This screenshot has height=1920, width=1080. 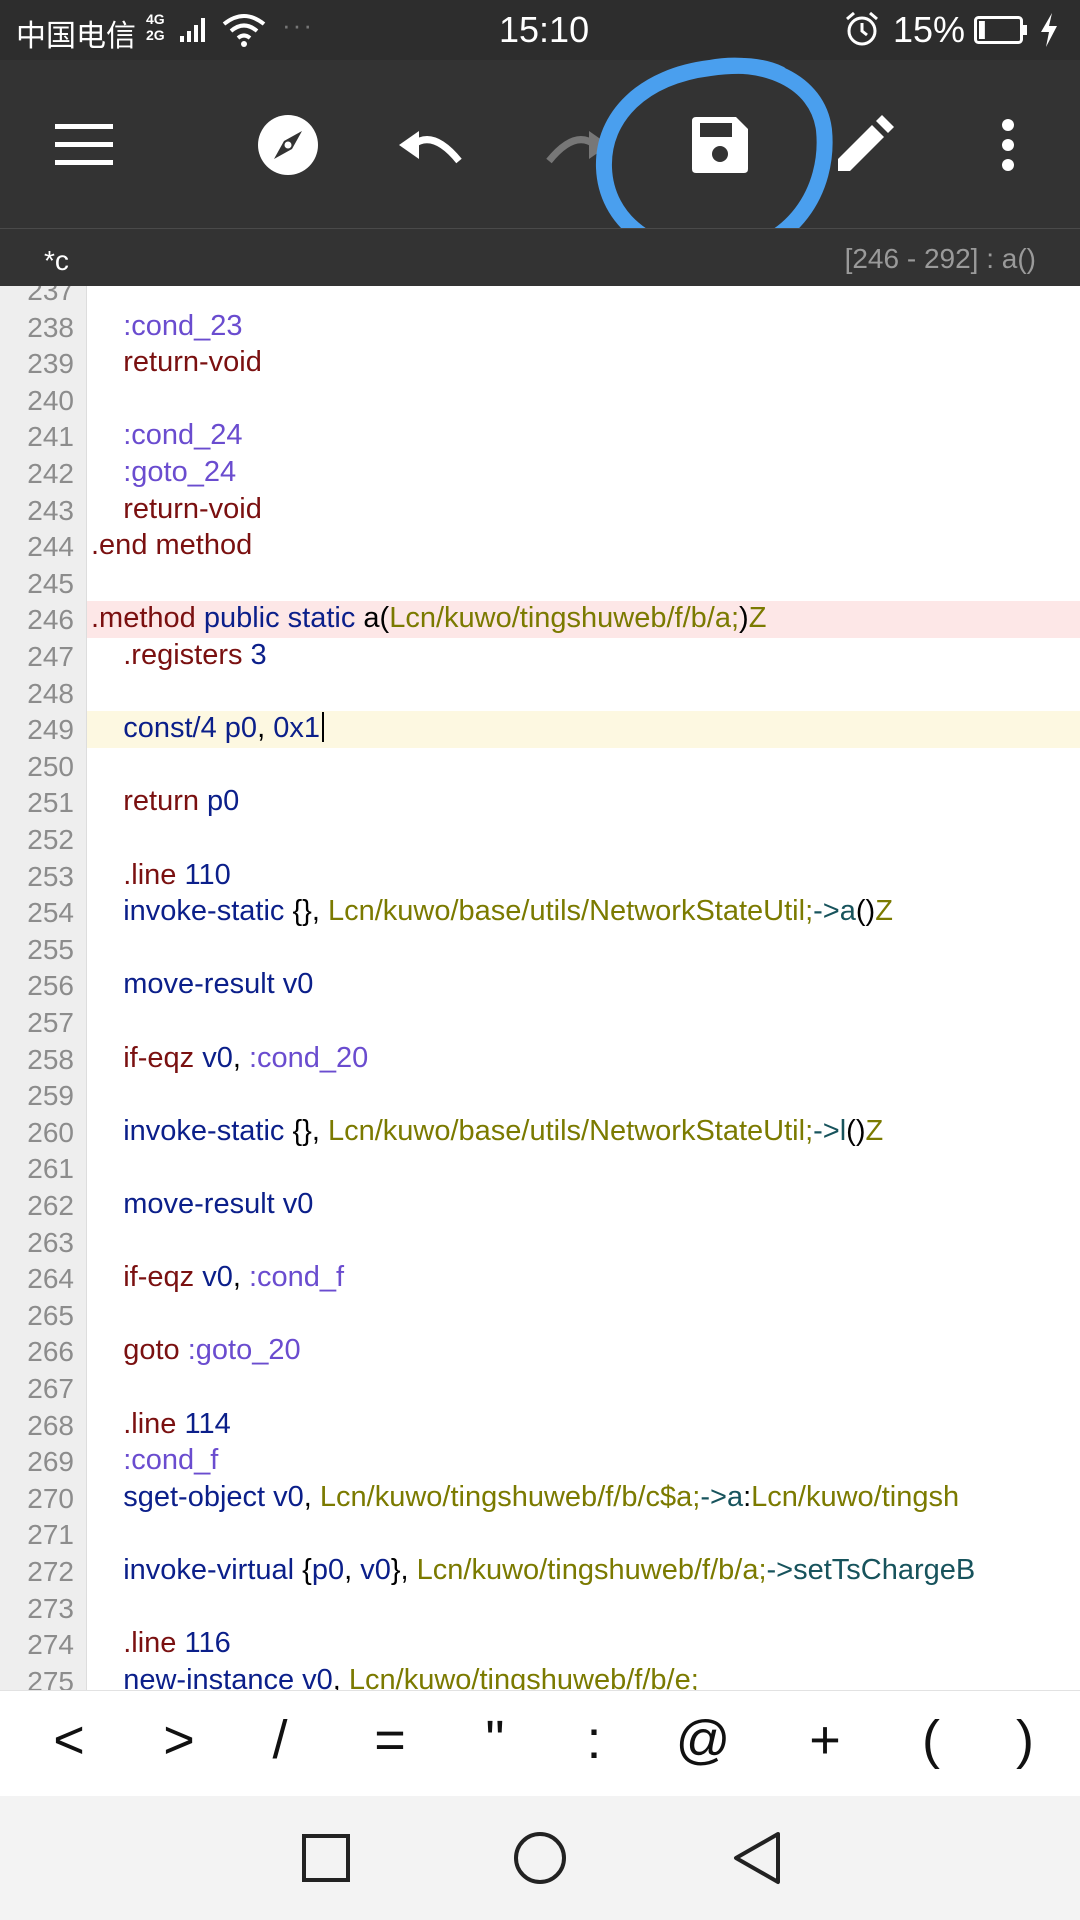 I want to click on code-token: move-result v0, so click(x=202, y=1204).